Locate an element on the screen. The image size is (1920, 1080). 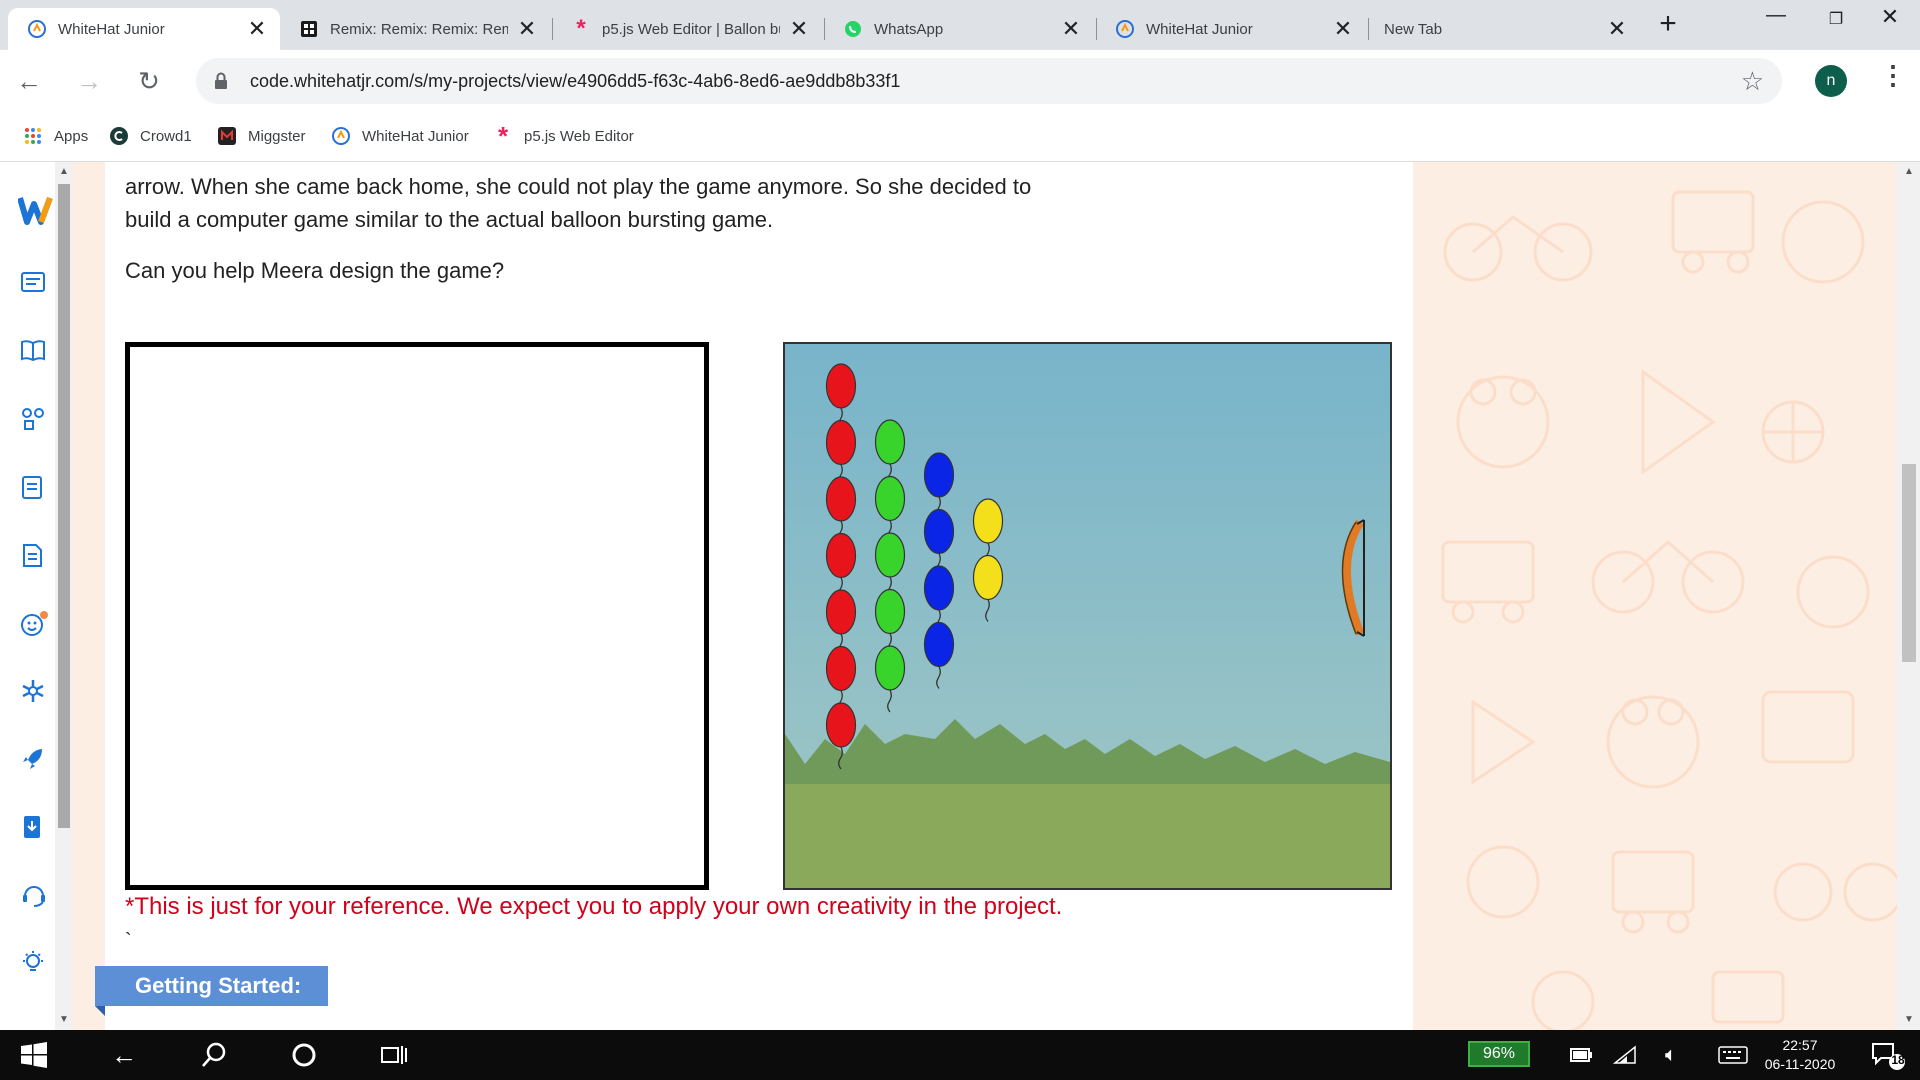
bookmark-miggster: Miggster is located at coordinates (262, 136).